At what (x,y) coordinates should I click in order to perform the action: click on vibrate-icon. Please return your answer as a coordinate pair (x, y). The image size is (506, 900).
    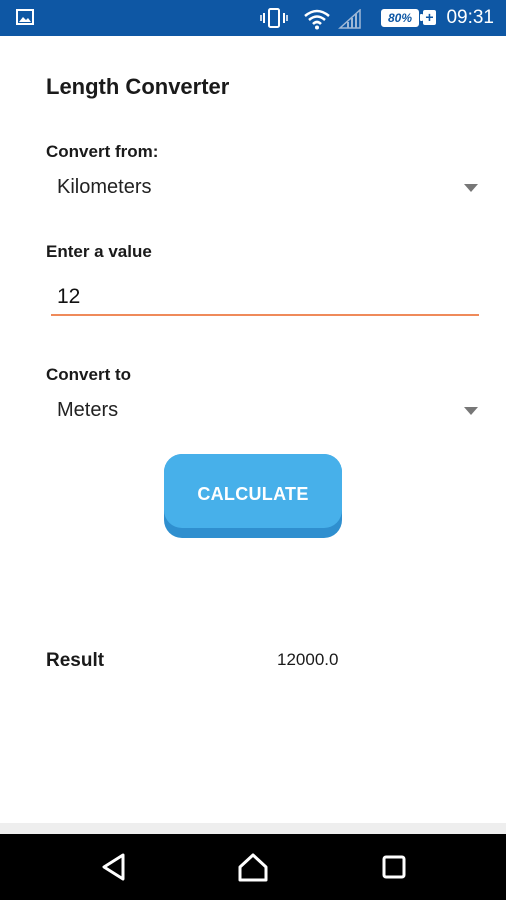
    Looking at the image, I should click on (274, 18).